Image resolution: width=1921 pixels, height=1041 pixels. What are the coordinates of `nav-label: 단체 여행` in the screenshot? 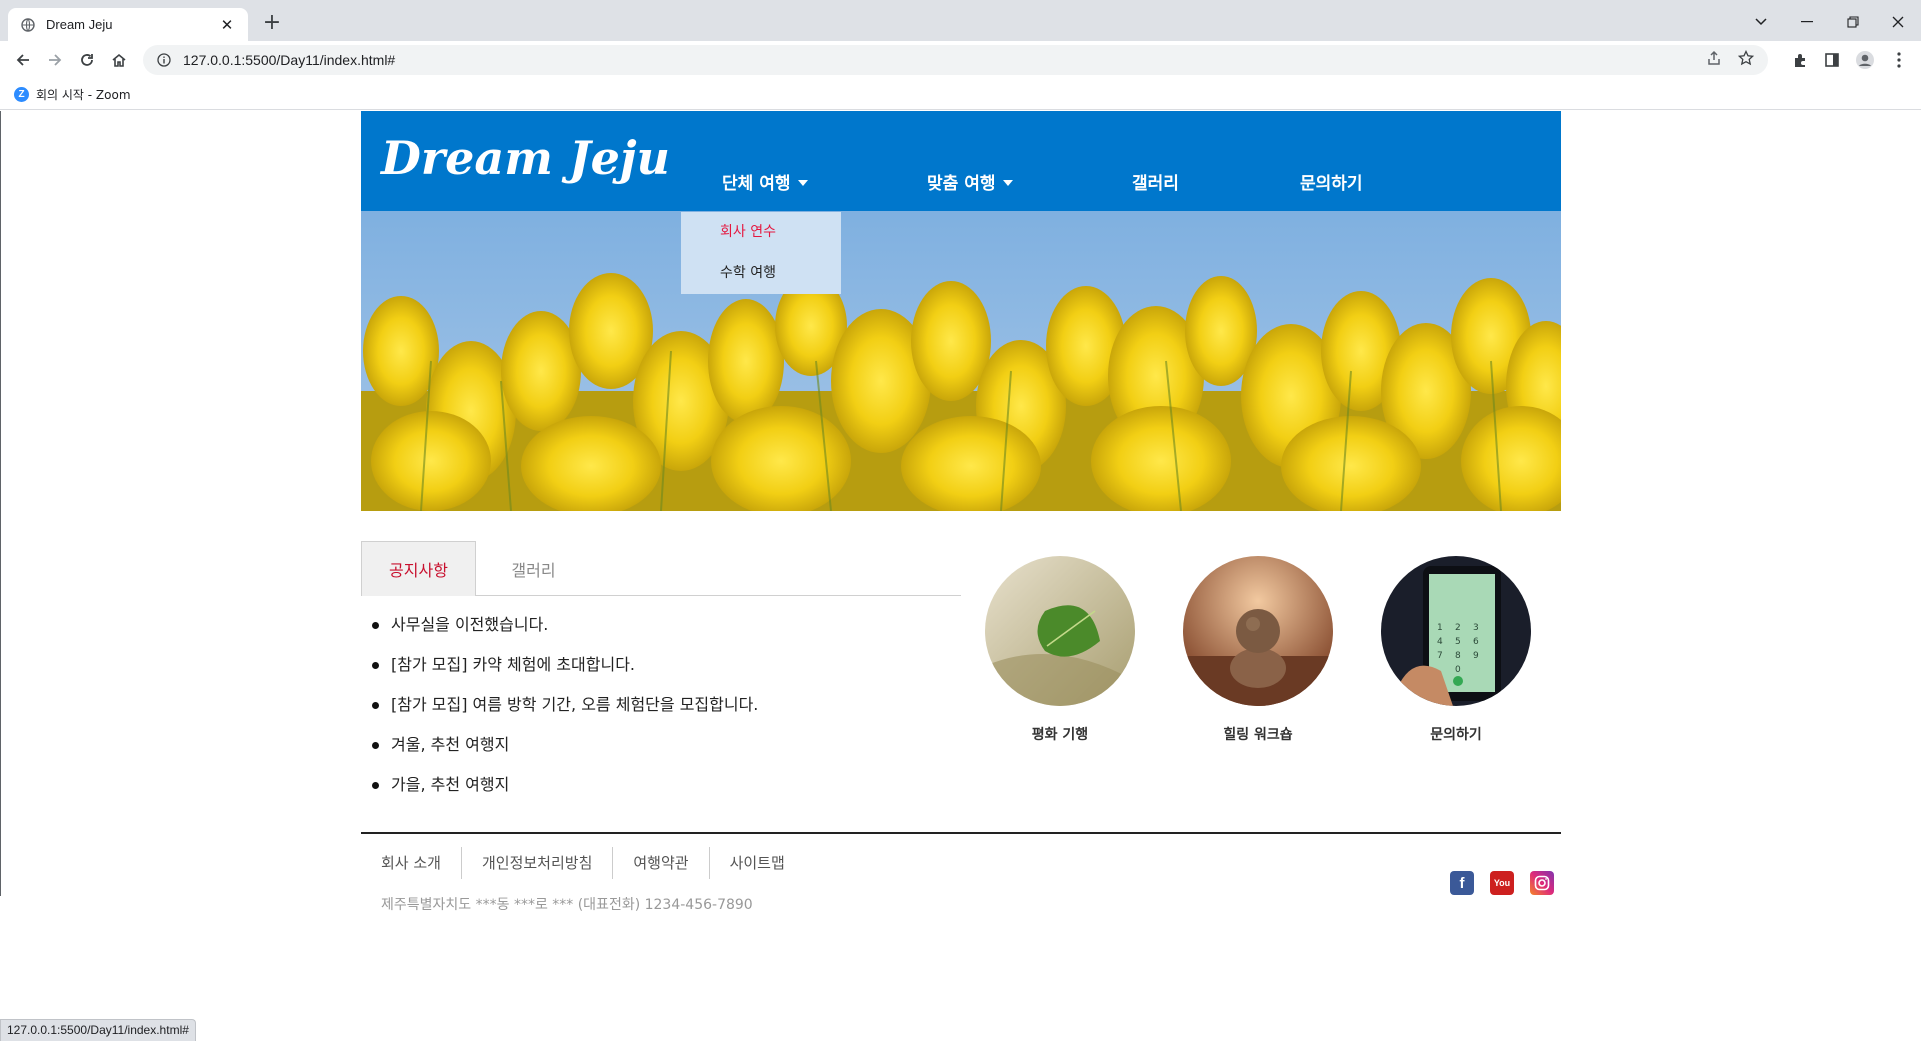 It's located at (756, 184).